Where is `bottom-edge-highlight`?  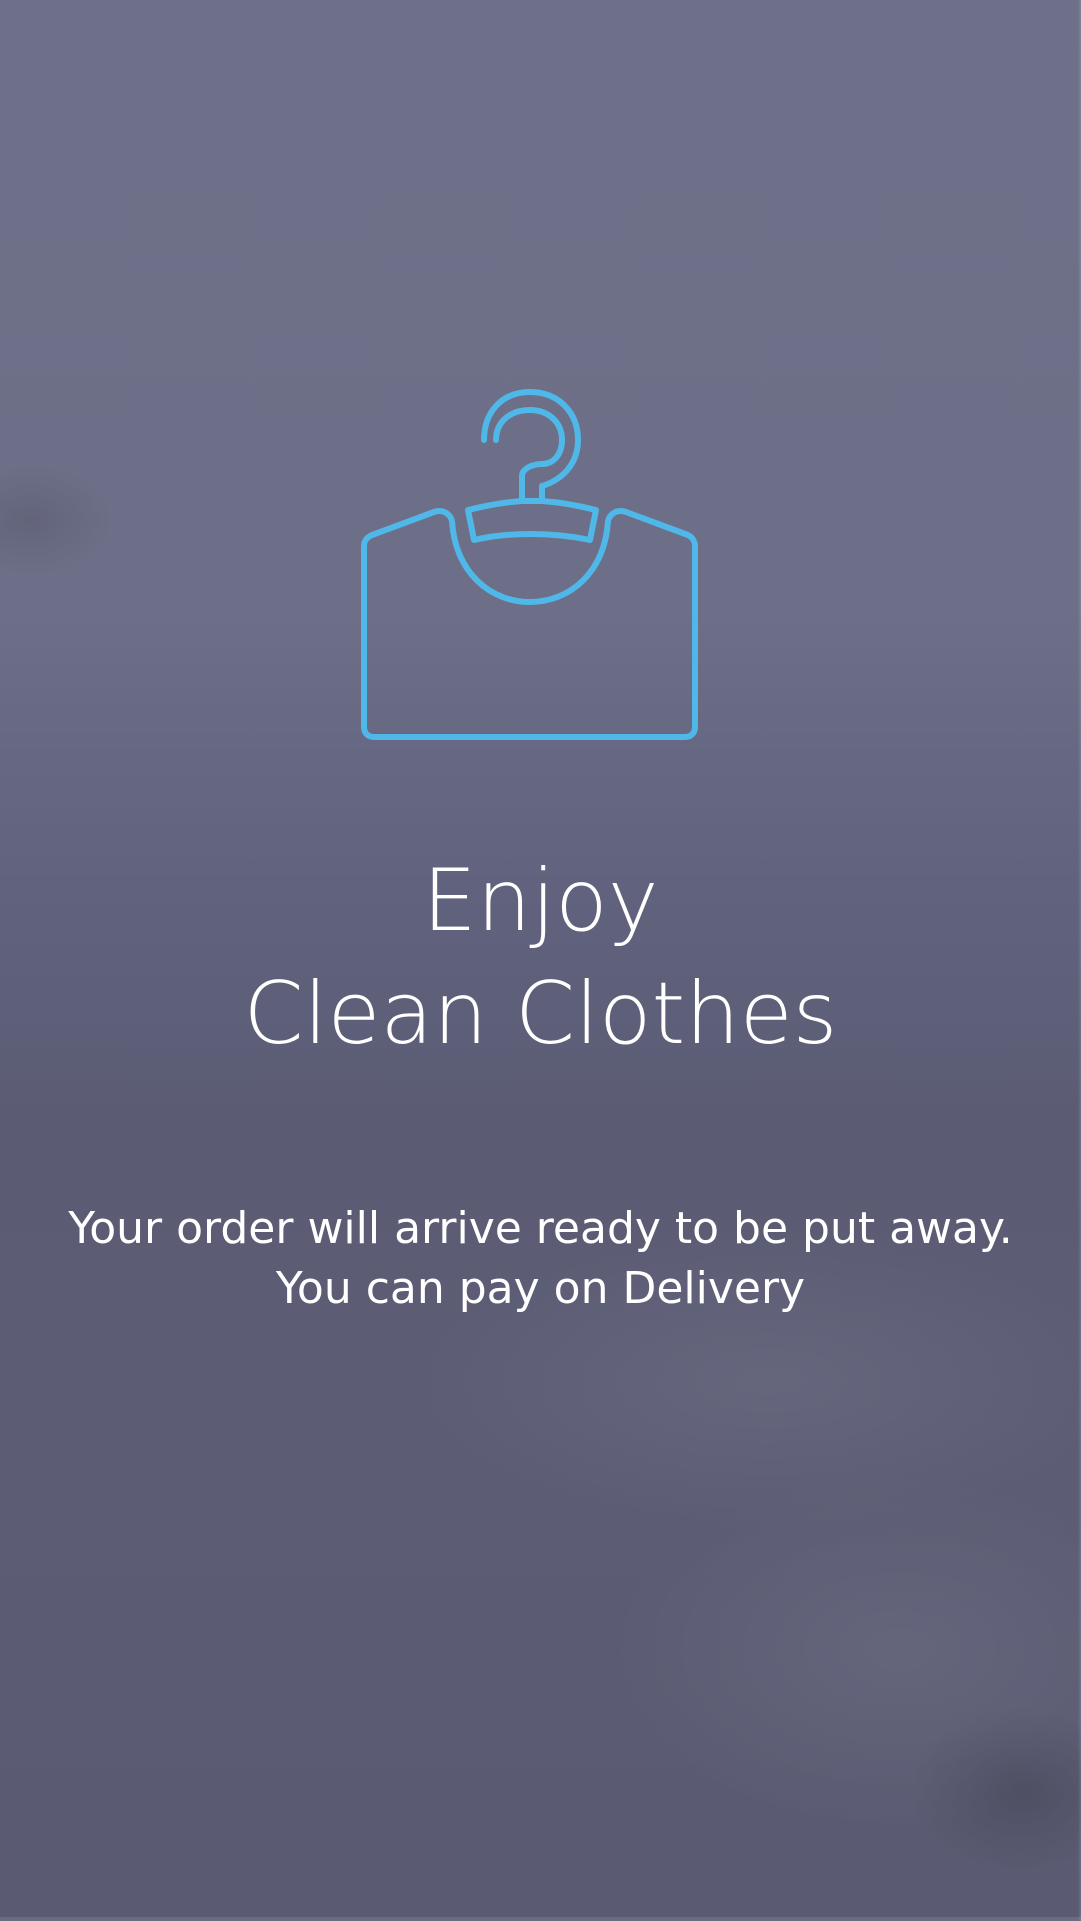
bottom-edge-highlight is located at coordinates (540, 1919).